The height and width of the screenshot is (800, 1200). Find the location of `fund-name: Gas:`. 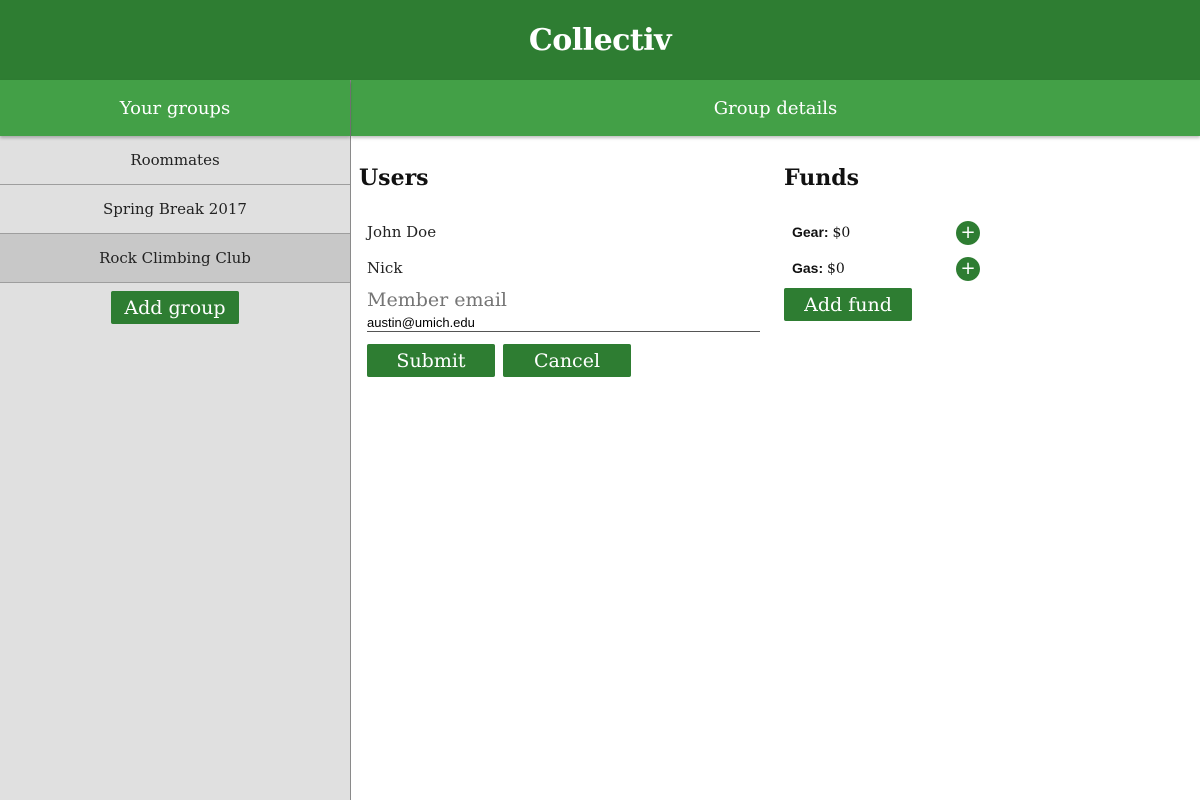

fund-name: Gas: is located at coordinates (810, 268).